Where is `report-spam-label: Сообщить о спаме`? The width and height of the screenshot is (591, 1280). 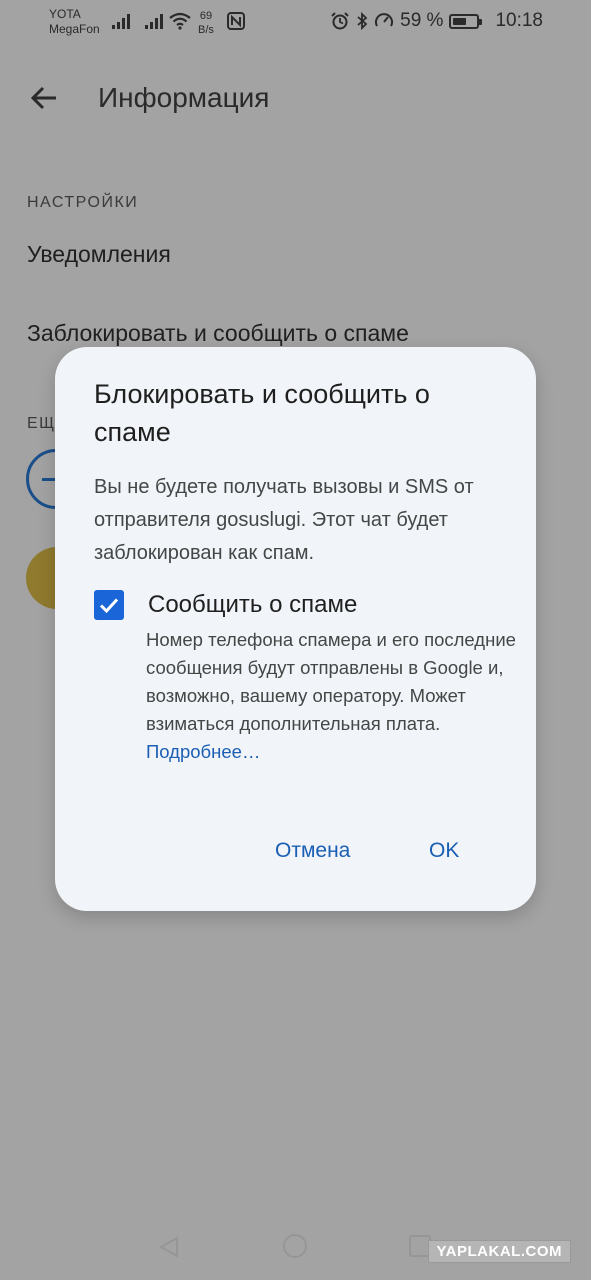 report-spam-label: Сообщить о спаме is located at coordinates (252, 605).